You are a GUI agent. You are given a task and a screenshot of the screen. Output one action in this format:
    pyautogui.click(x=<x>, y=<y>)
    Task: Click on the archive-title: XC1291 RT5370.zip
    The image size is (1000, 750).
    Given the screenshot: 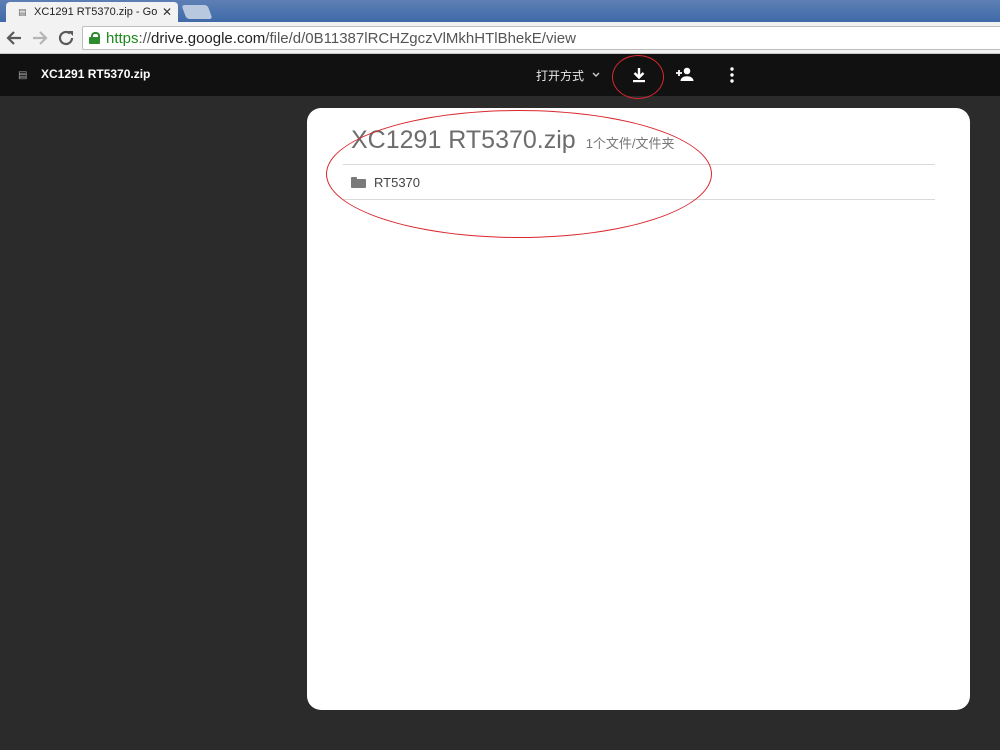 What is the action you would take?
    pyautogui.click(x=463, y=140)
    